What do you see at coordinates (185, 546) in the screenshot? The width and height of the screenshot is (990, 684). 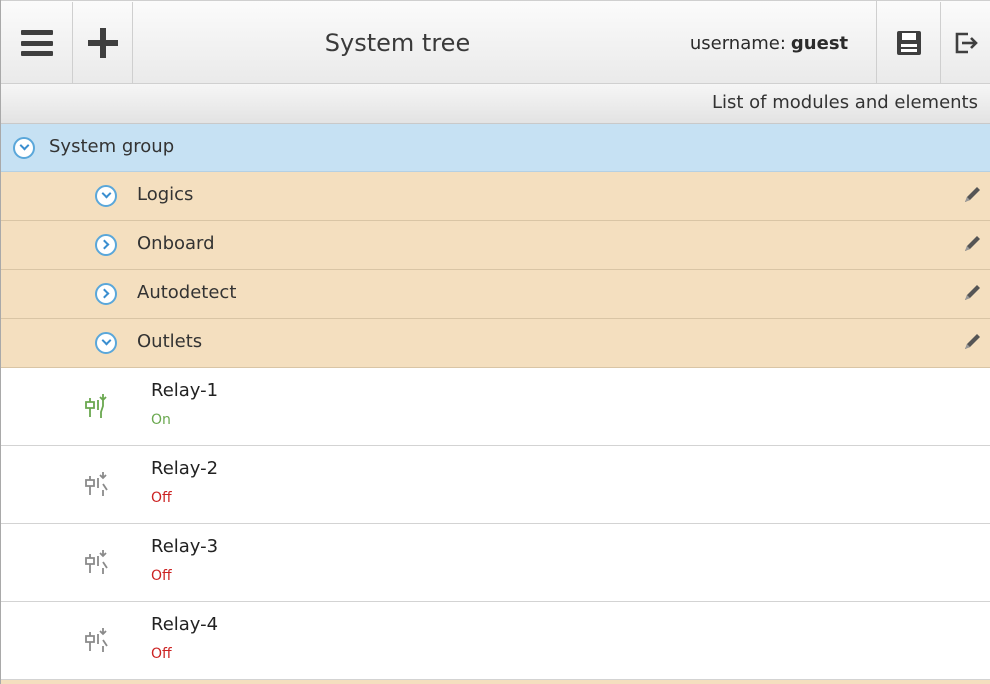 I see `element-name: Relay-3` at bounding box center [185, 546].